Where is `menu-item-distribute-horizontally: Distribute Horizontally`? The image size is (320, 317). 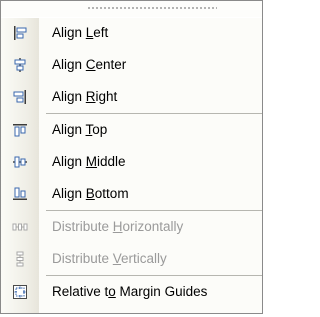 menu-item-distribute-horizontally: Distribute Horizontally is located at coordinates (131, 227).